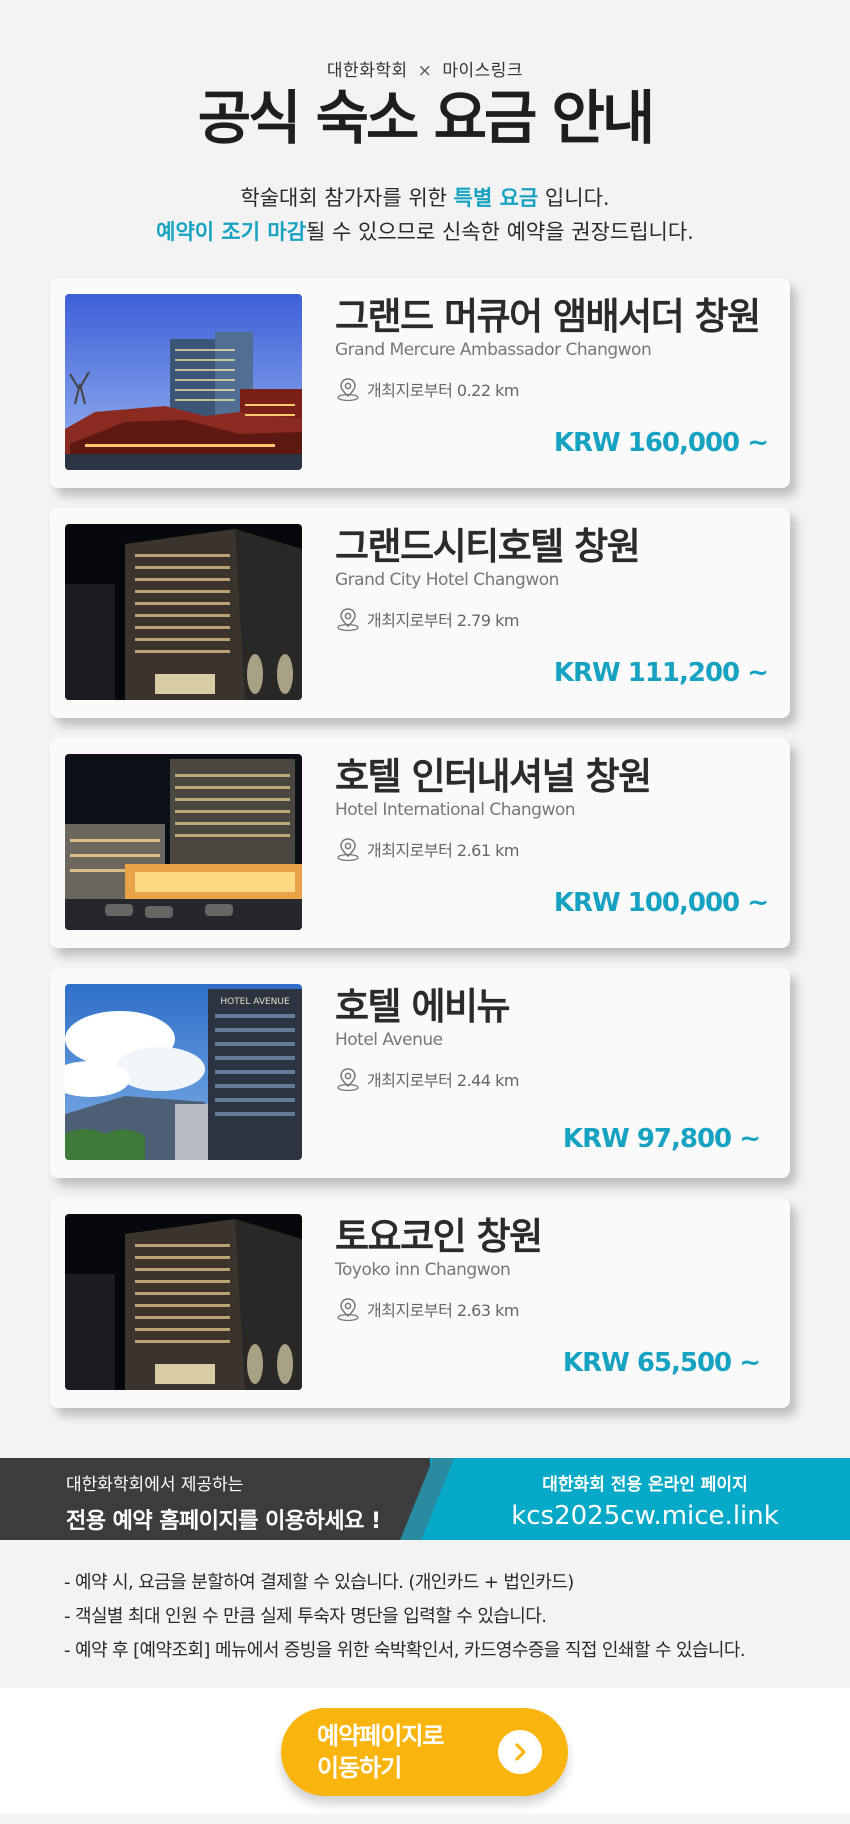 The width and height of the screenshot is (850, 1824). I want to click on hotel-price: KRW 65,500 ~, so click(661, 1363).